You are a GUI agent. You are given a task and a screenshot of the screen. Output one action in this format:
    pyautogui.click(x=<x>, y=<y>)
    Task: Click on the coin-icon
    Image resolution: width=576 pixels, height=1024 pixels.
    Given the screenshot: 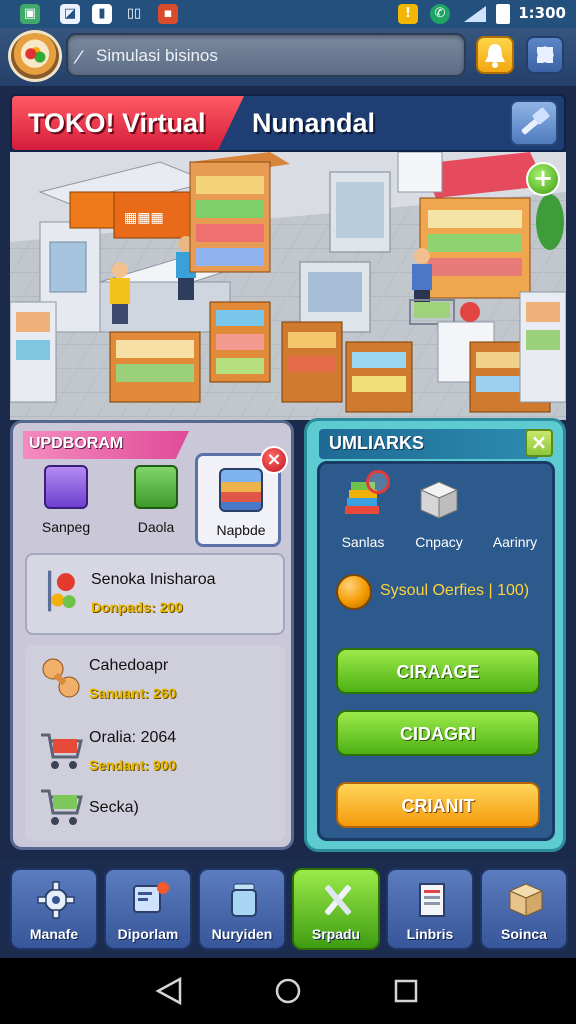 What is the action you would take?
    pyautogui.click(x=354, y=592)
    